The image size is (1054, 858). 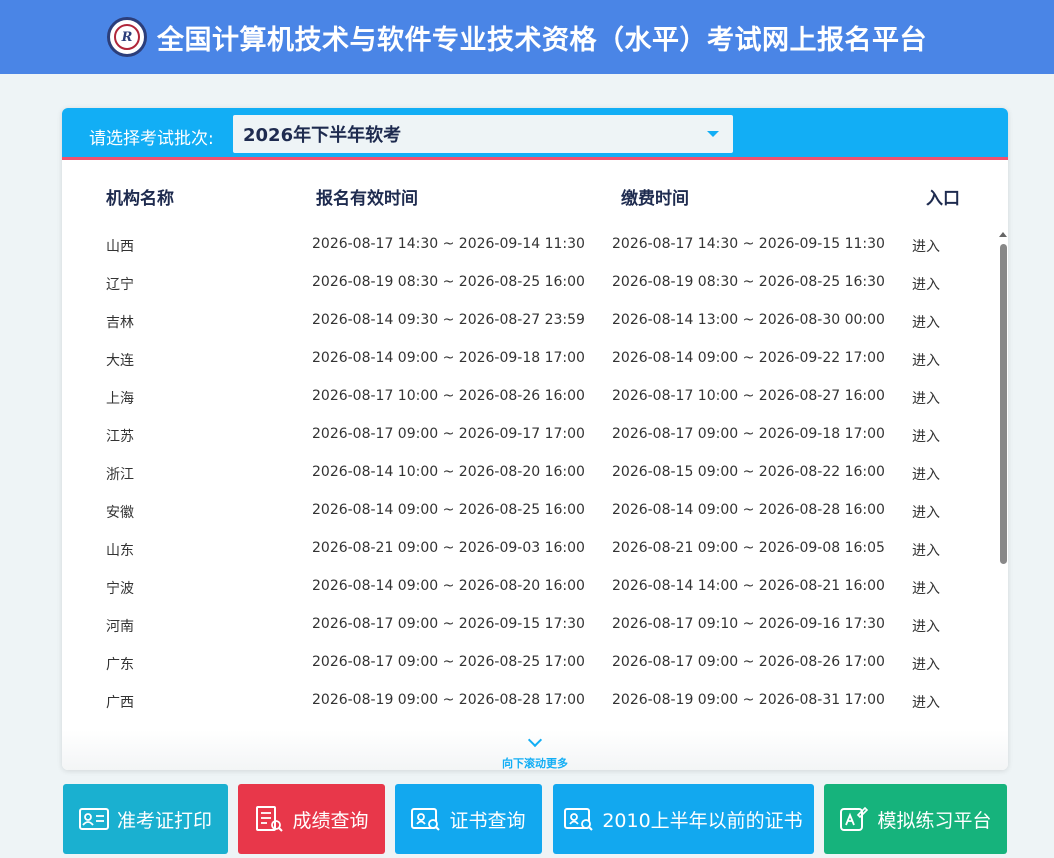 I want to click on pre-2010-certificate-button: 2010上半年以前的证书, so click(x=683, y=819).